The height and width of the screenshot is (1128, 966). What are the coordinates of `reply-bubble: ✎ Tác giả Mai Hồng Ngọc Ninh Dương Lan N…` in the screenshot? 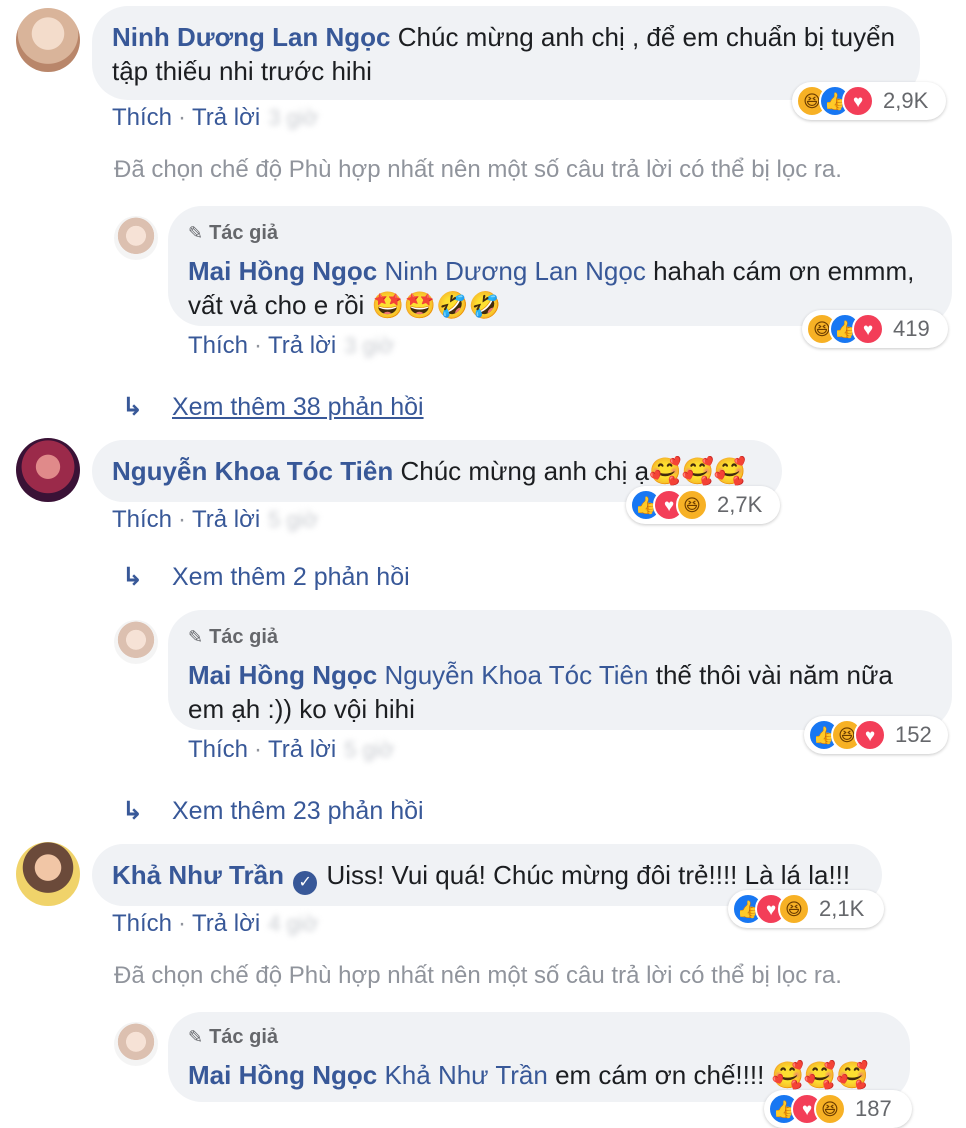 It's located at (560, 266).